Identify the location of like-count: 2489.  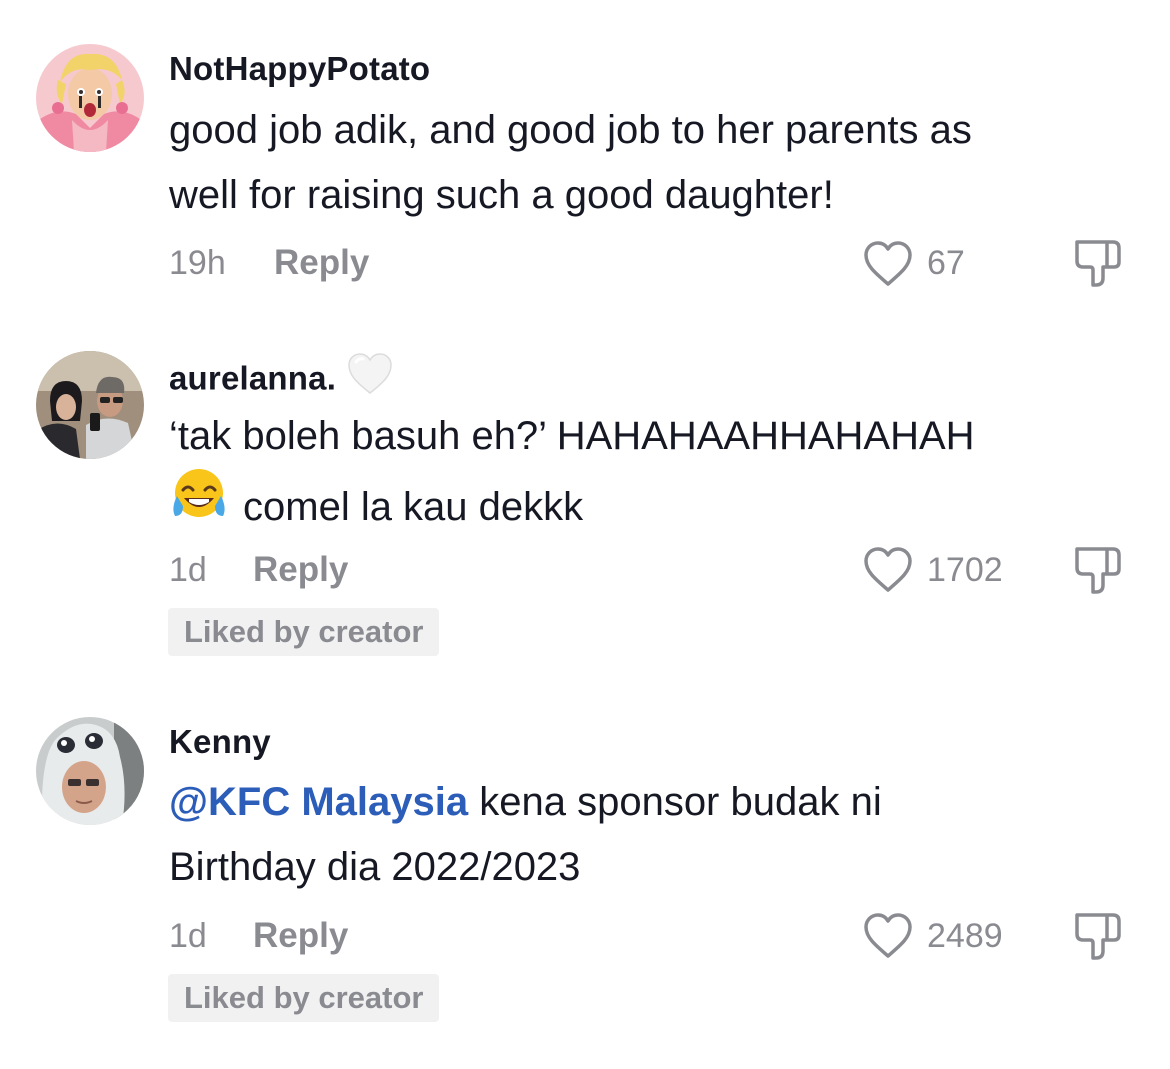
(965, 936).